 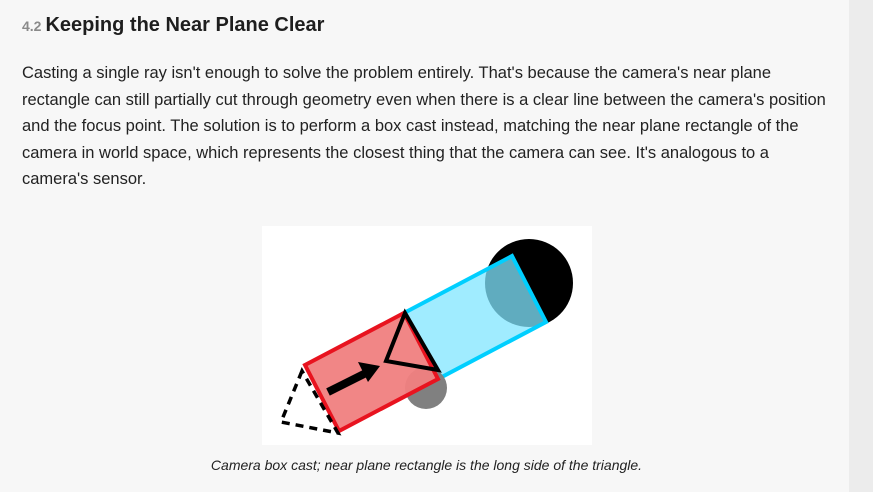 What do you see at coordinates (32, 26) in the screenshot?
I see `section-number: 4.2` at bounding box center [32, 26].